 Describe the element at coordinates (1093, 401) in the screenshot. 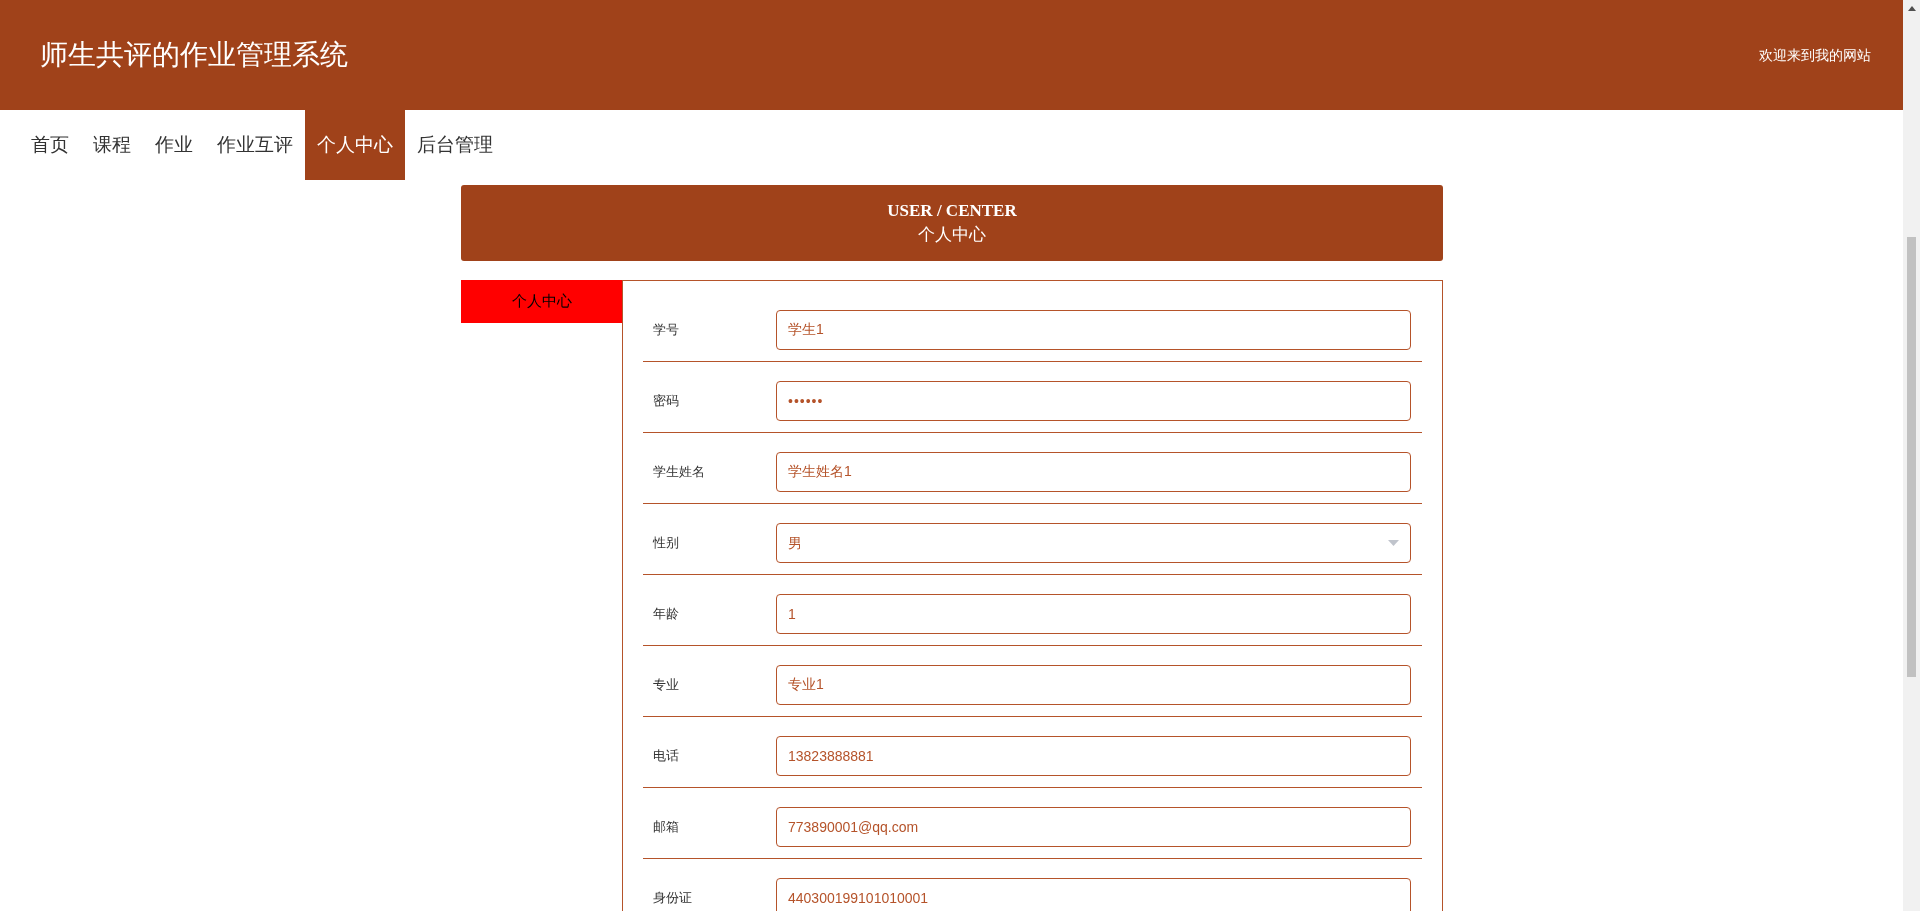

I see `password-field: ••••••` at that location.